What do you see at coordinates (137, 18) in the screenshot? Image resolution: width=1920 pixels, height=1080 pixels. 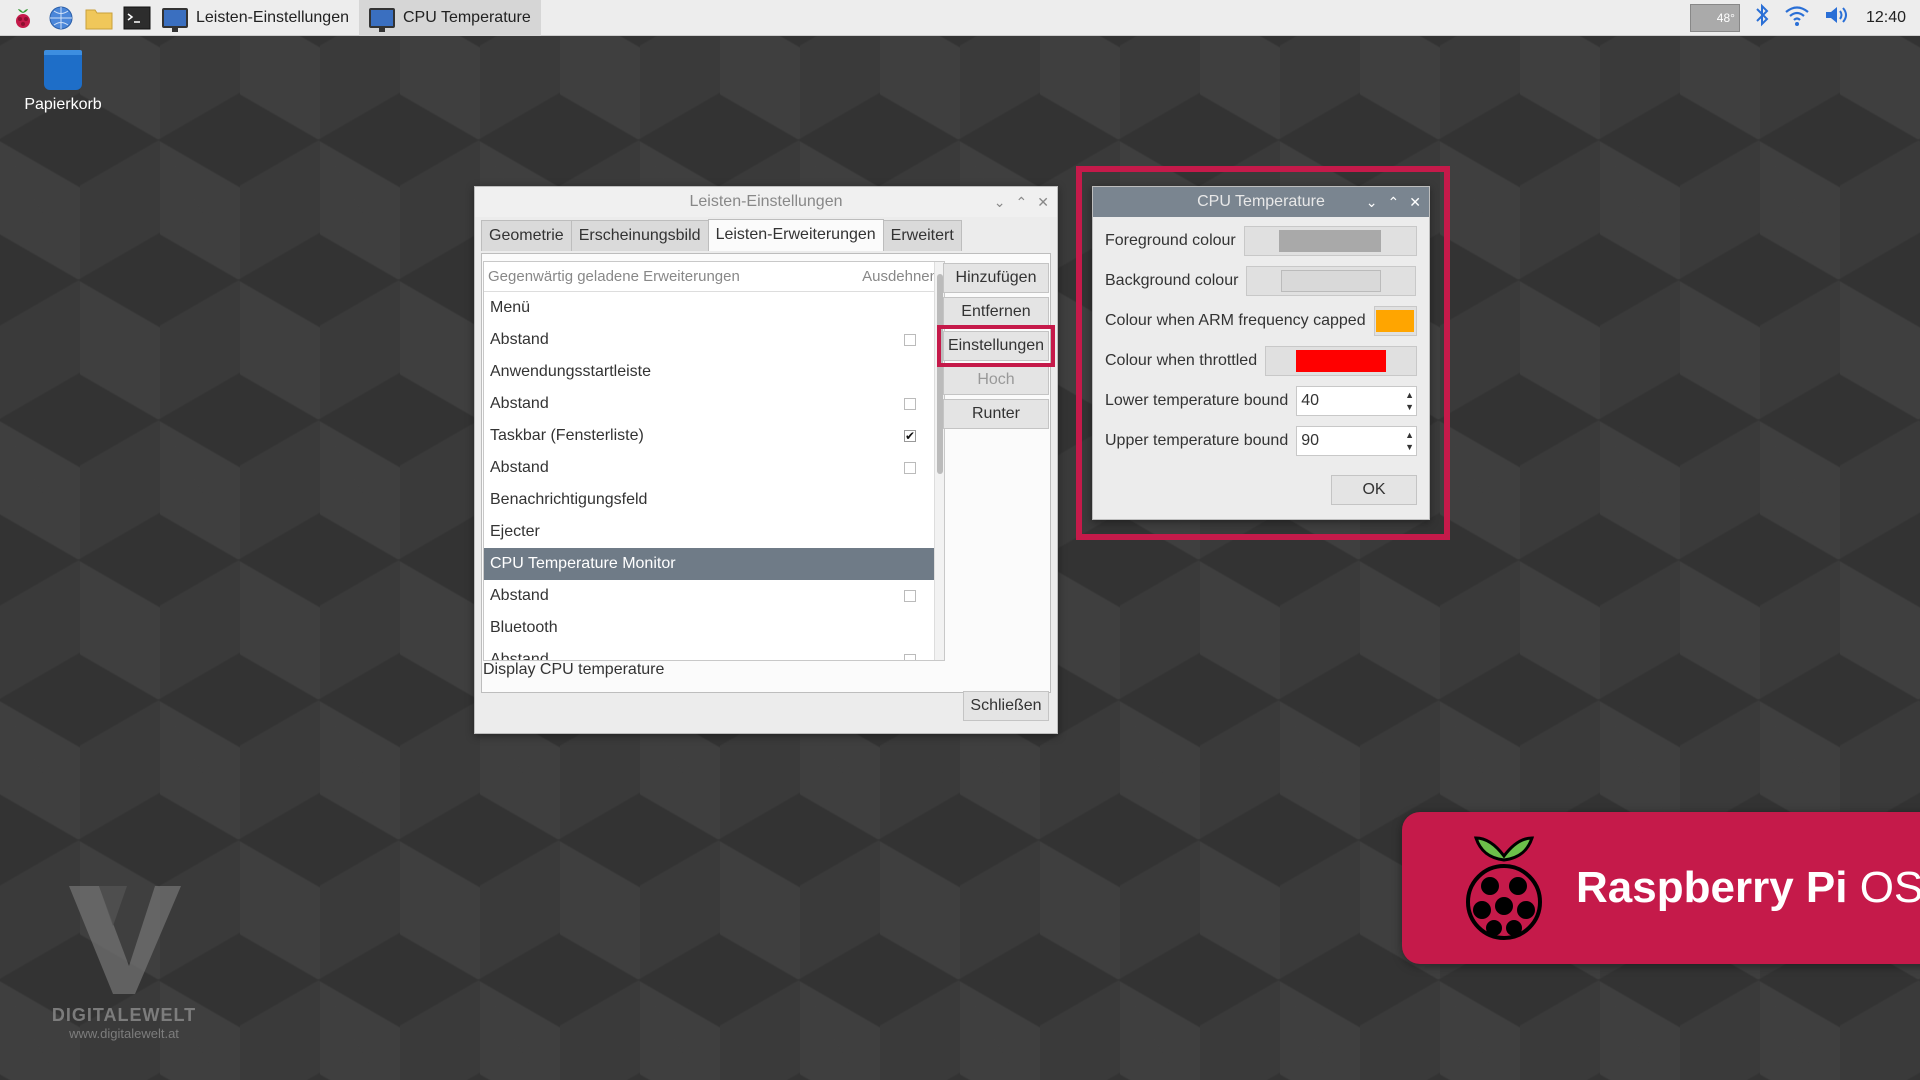 I see `terminal-icon` at bounding box center [137, 18].